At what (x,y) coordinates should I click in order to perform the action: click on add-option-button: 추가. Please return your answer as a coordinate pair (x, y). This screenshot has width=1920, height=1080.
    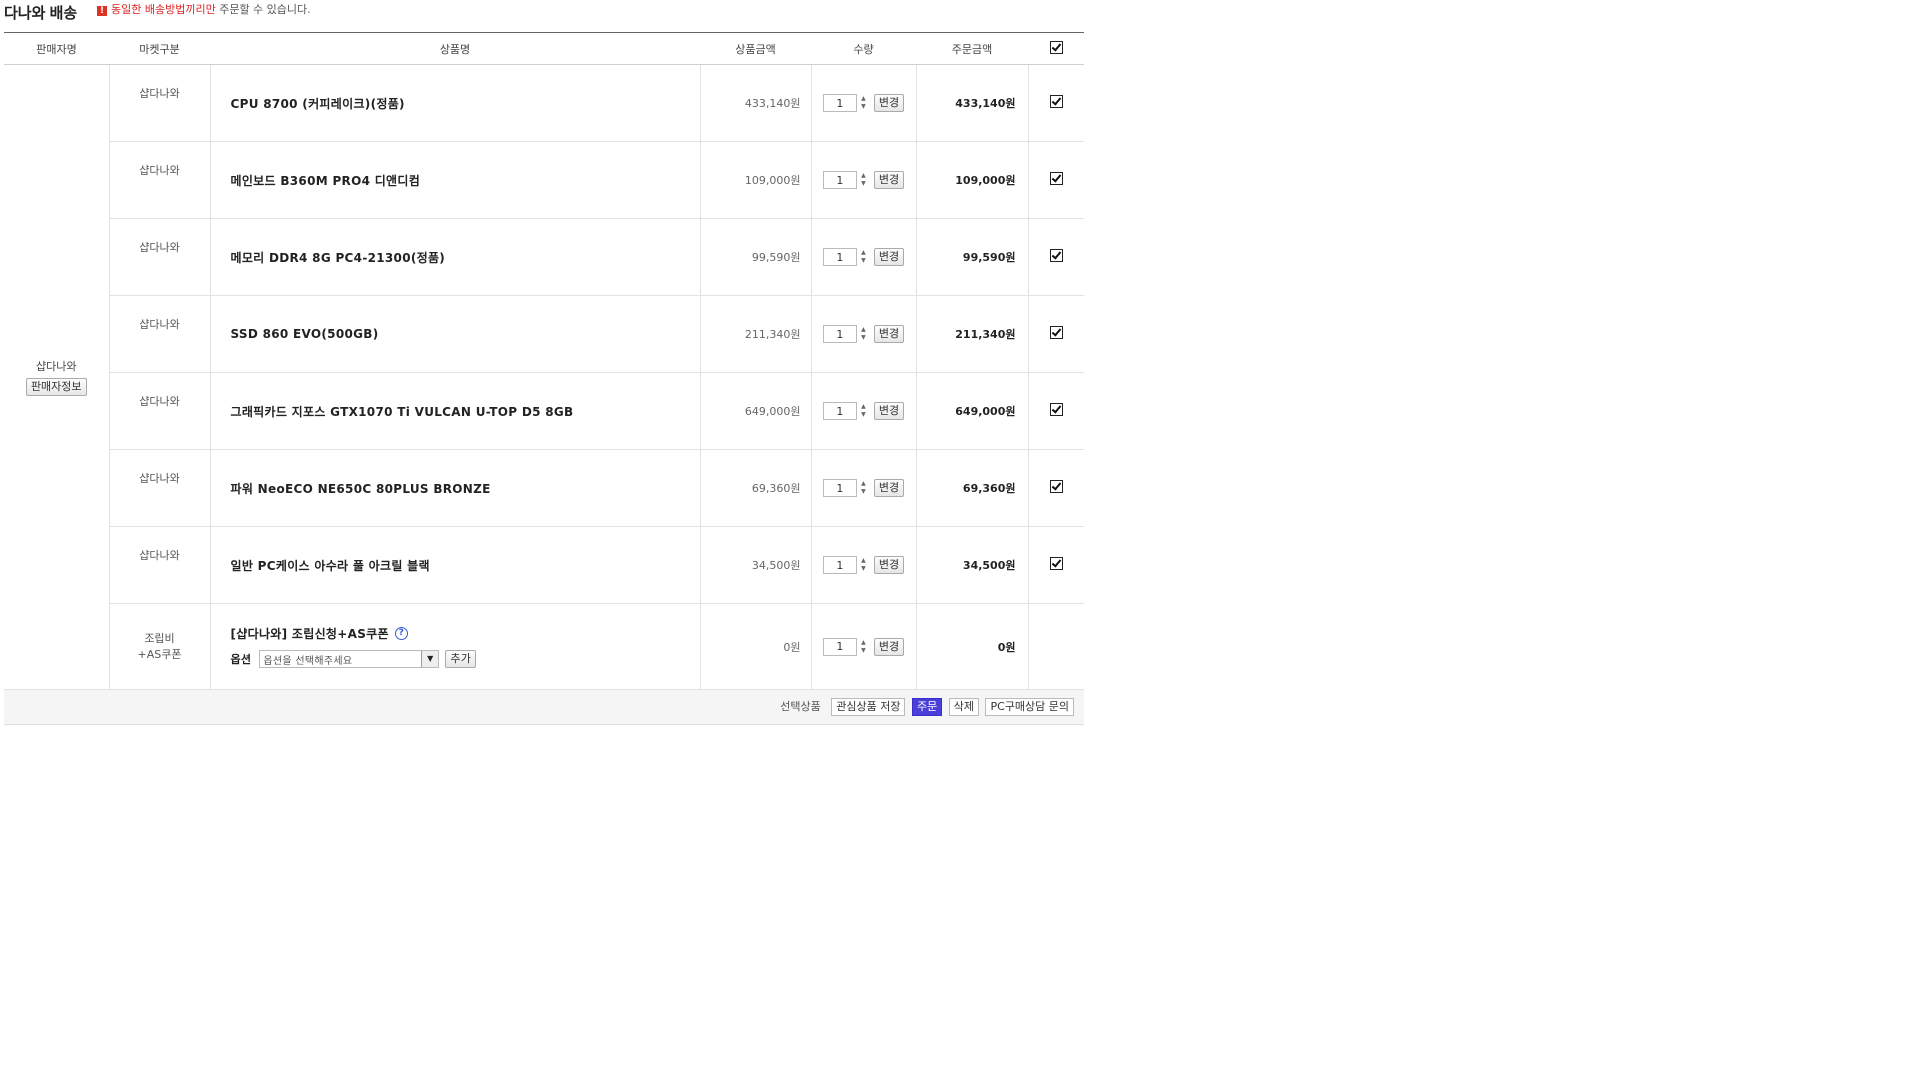
    Looking at the image, I should click on (461, 659).